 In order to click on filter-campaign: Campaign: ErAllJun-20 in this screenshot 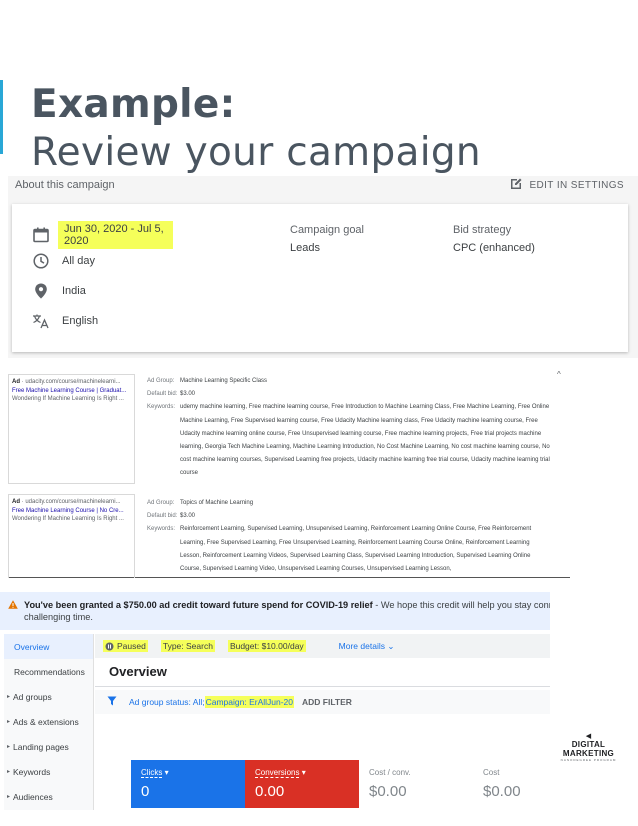, I will do `click(249, 702)`.